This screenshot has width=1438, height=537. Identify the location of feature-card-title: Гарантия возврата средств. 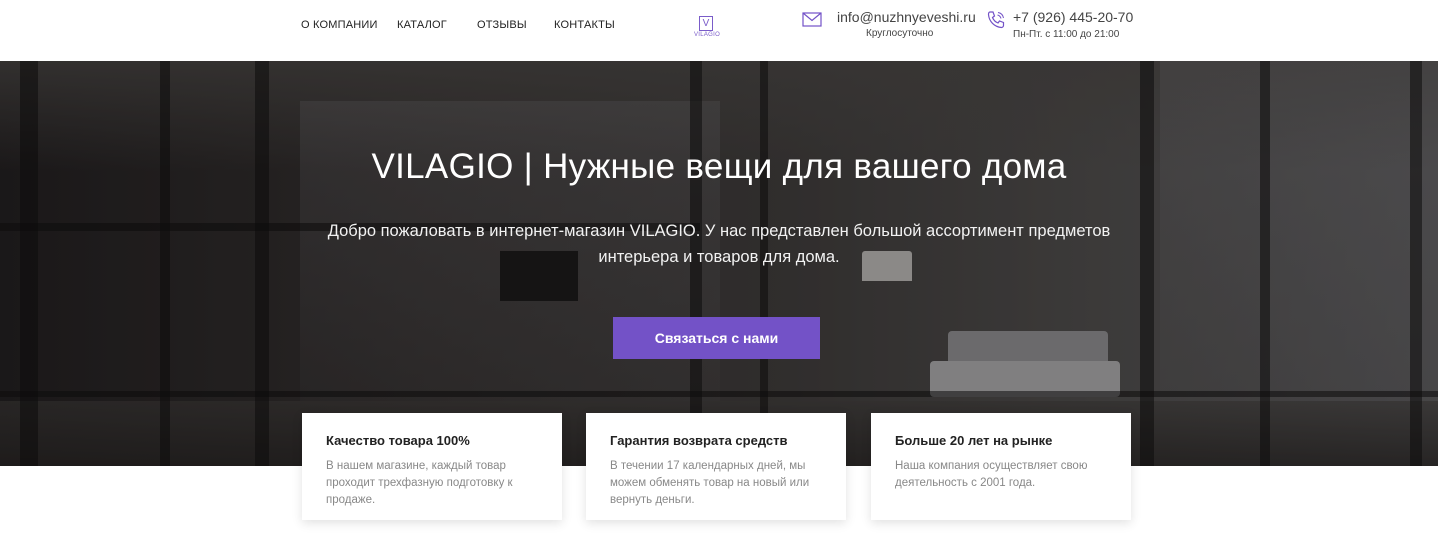
(699, 440).